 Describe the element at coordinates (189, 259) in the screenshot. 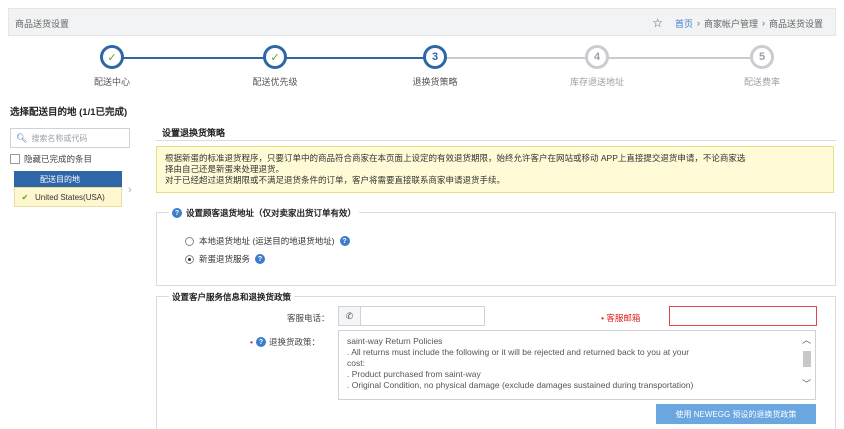

I see `radio-newegg-service` at that location.